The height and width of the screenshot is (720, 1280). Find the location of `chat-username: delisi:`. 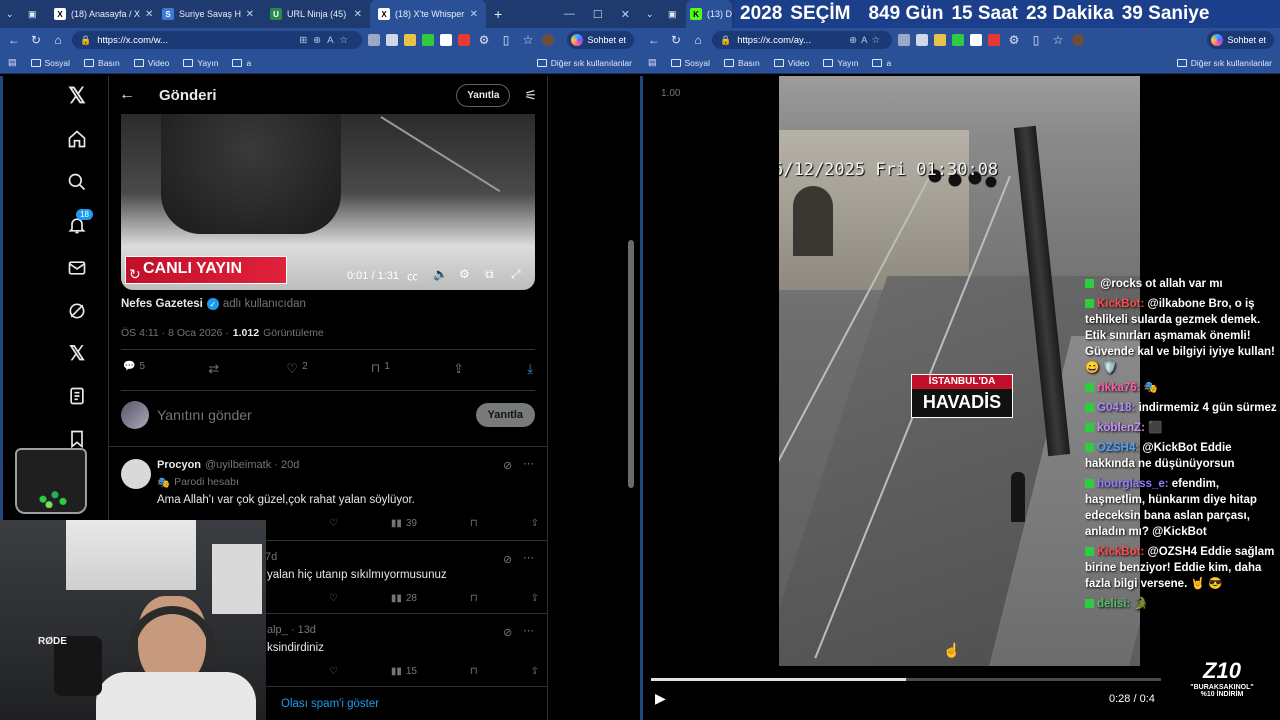

chat-username: delisi: is located at coordinates (1113, 604).